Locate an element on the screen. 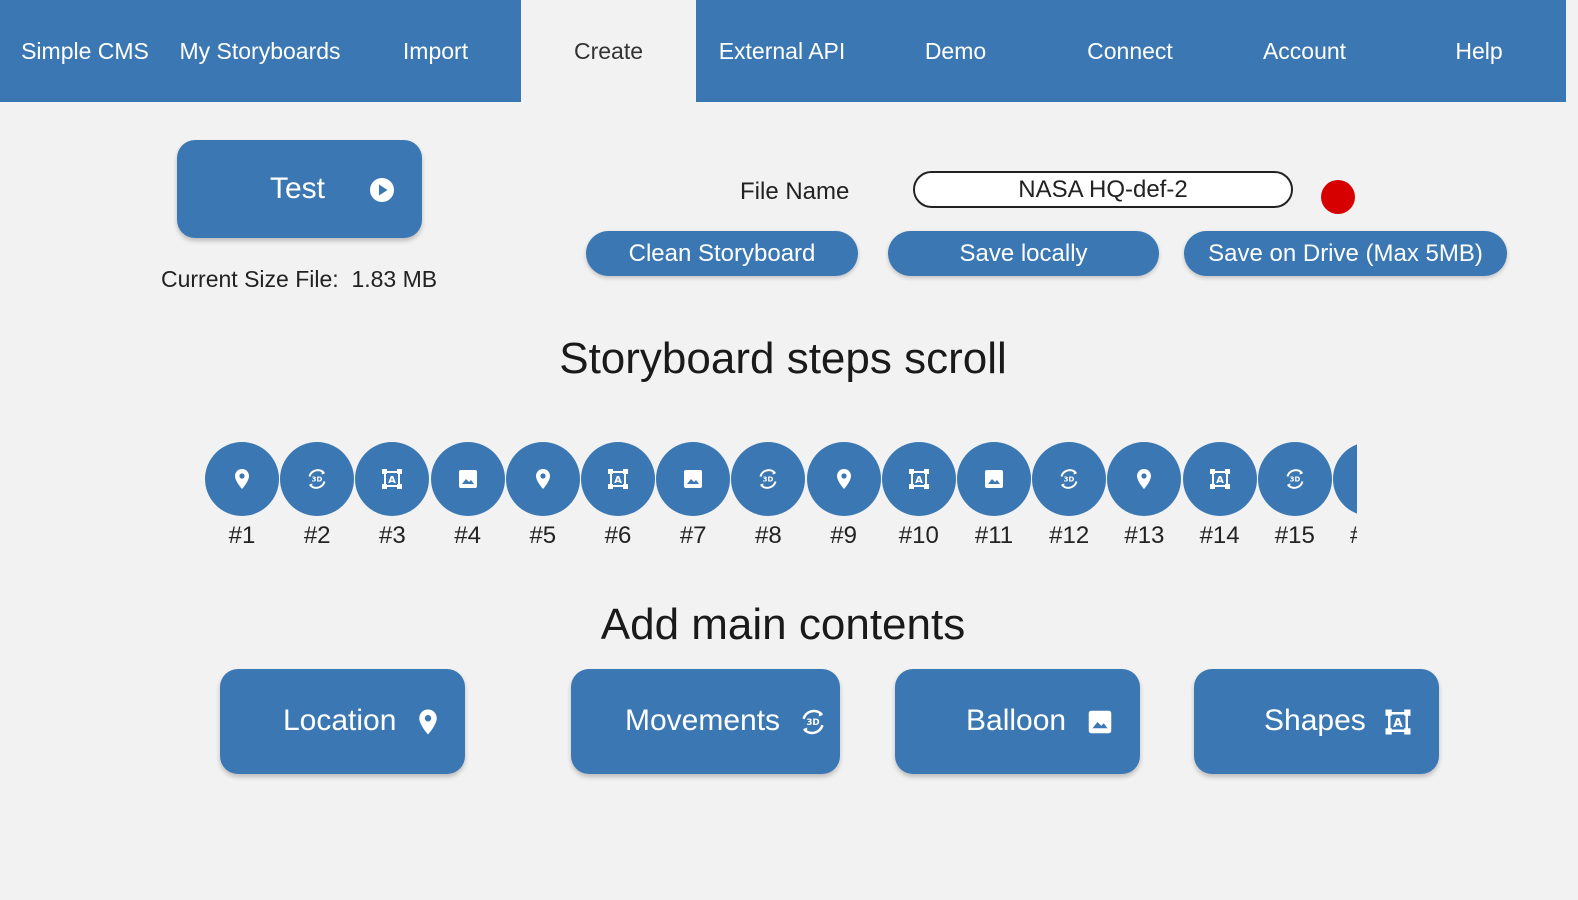 The width and height of the screenshot is (1578, 900). add-shapes-label: Shapes is located at coordinates (1315, 720).